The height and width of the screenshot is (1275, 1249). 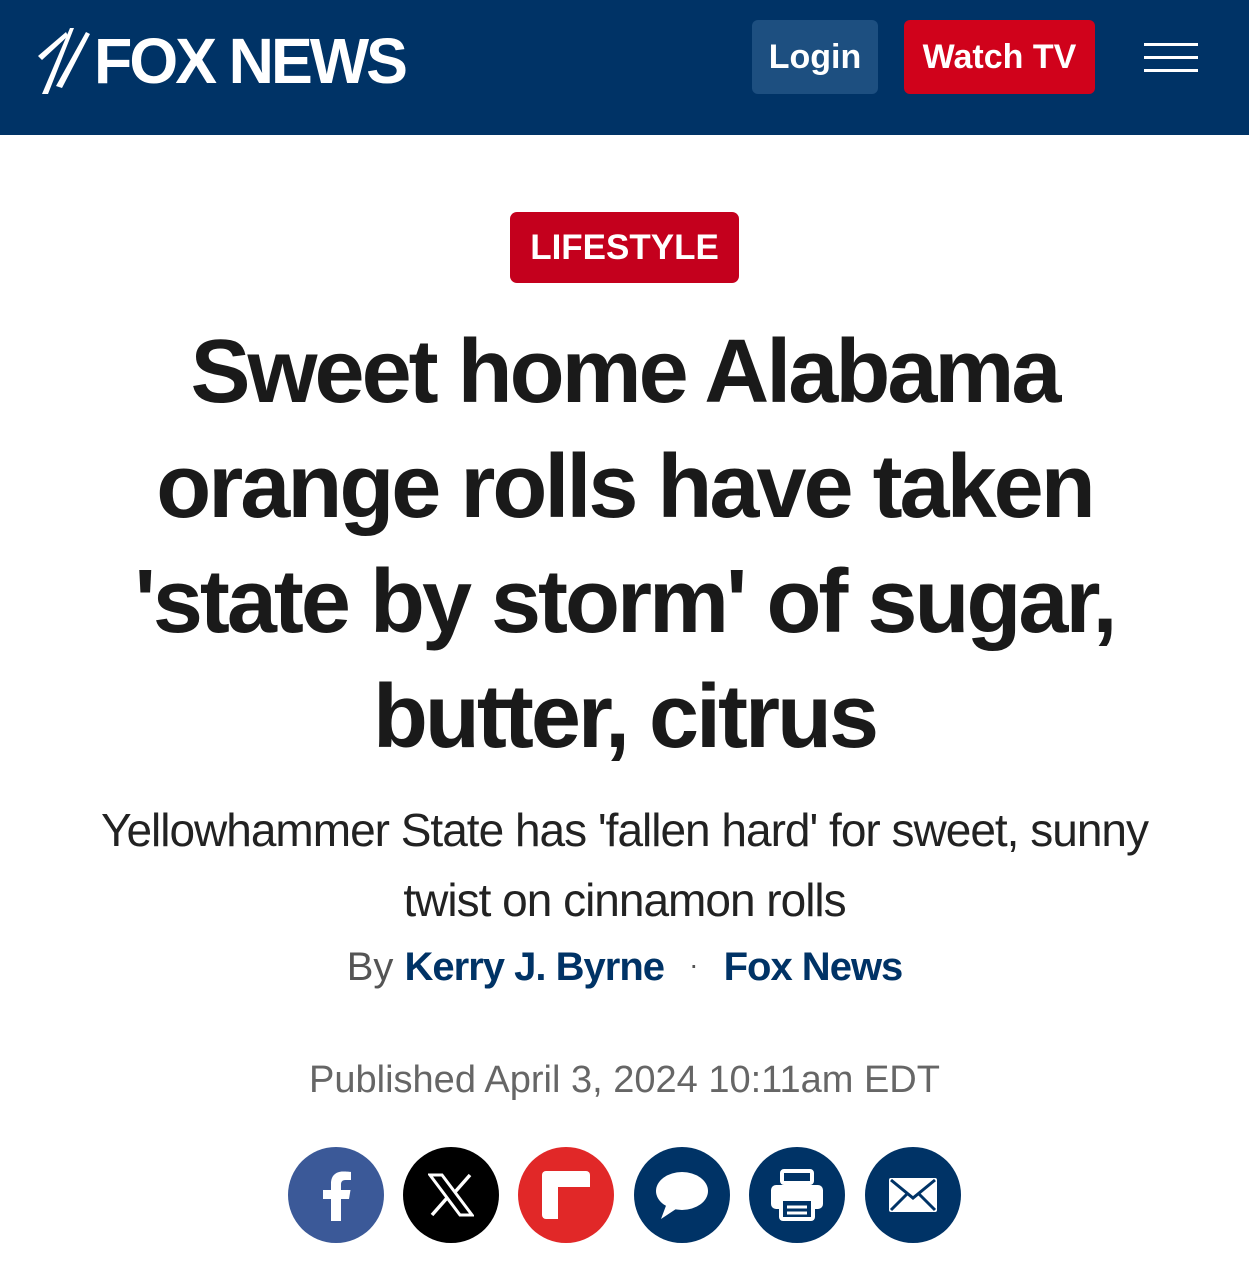 I want to click on byline: By Kerry J. Byrne · Fox News, so click(x=624, y=966).